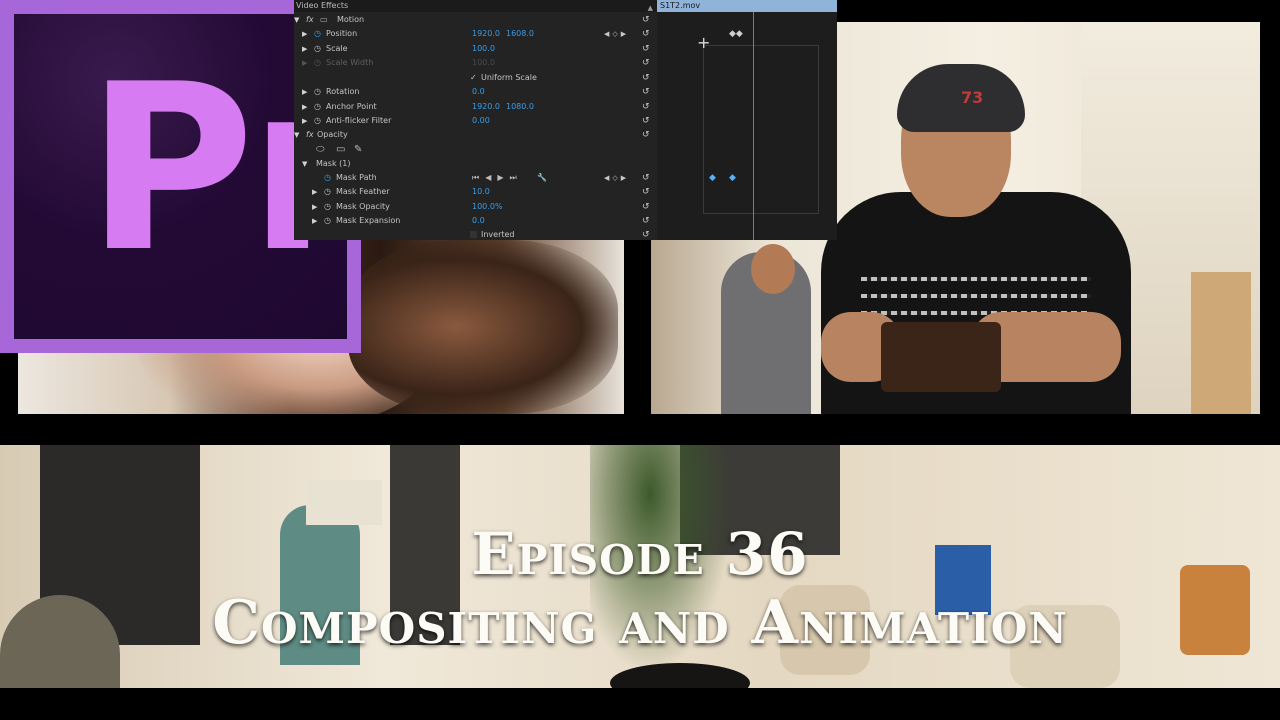 This screenshot has height=720, width=1280. I want to click on mask-row: ▼ Mask (1), so click(475, 164).